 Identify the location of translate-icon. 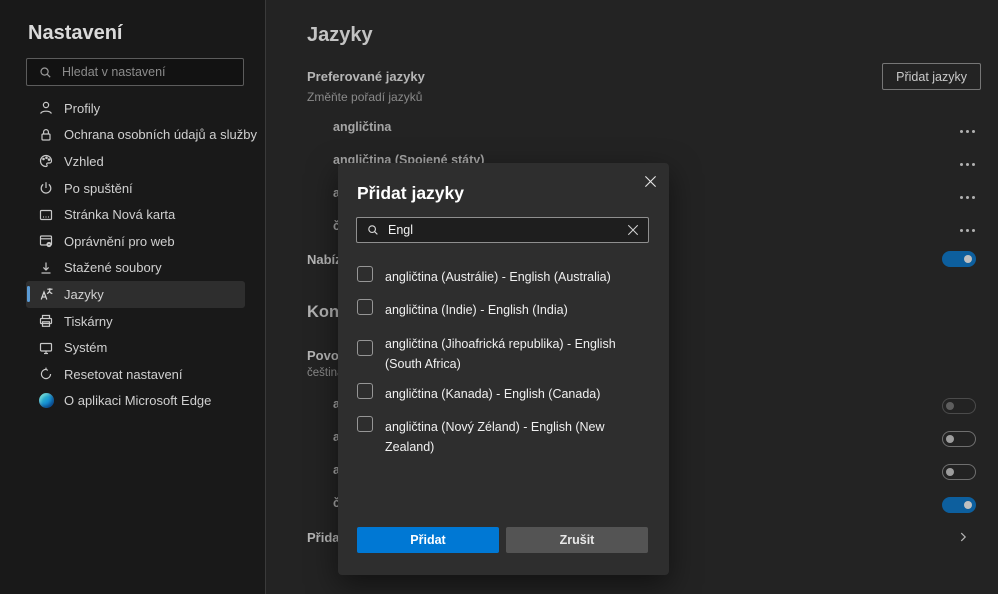
(46, 294).